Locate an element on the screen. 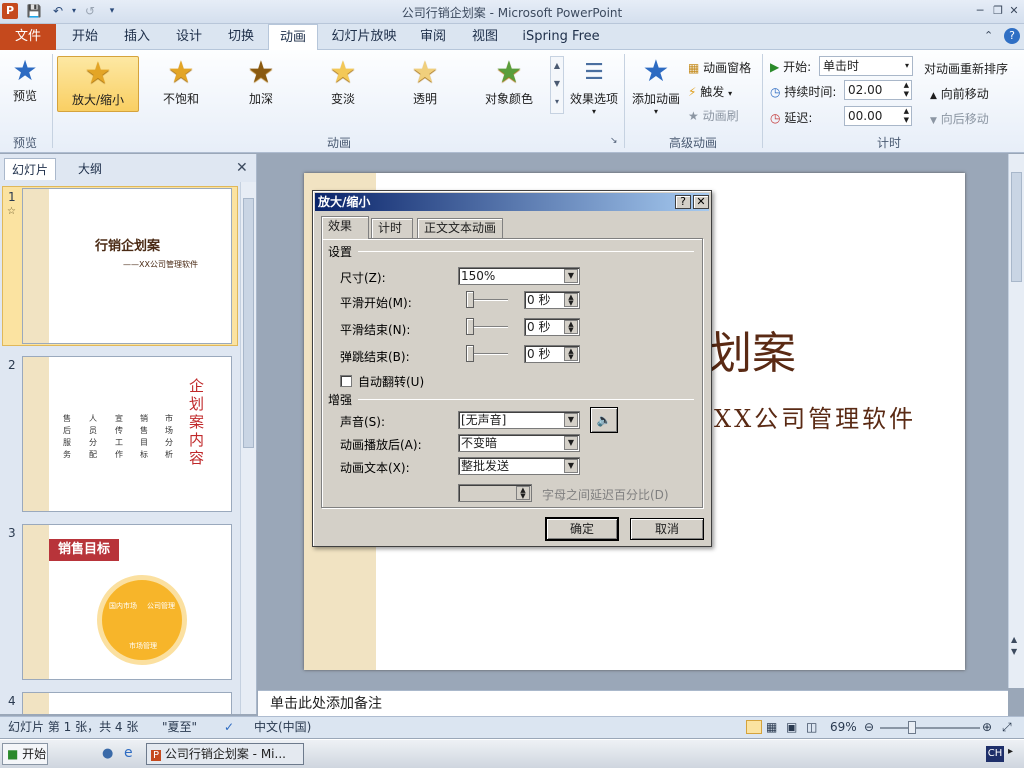 Image resolution: width=1024 pixels, height=768 pixels. page-nav-icon: ▲ ▼ is located at coordinates (1014, 646).